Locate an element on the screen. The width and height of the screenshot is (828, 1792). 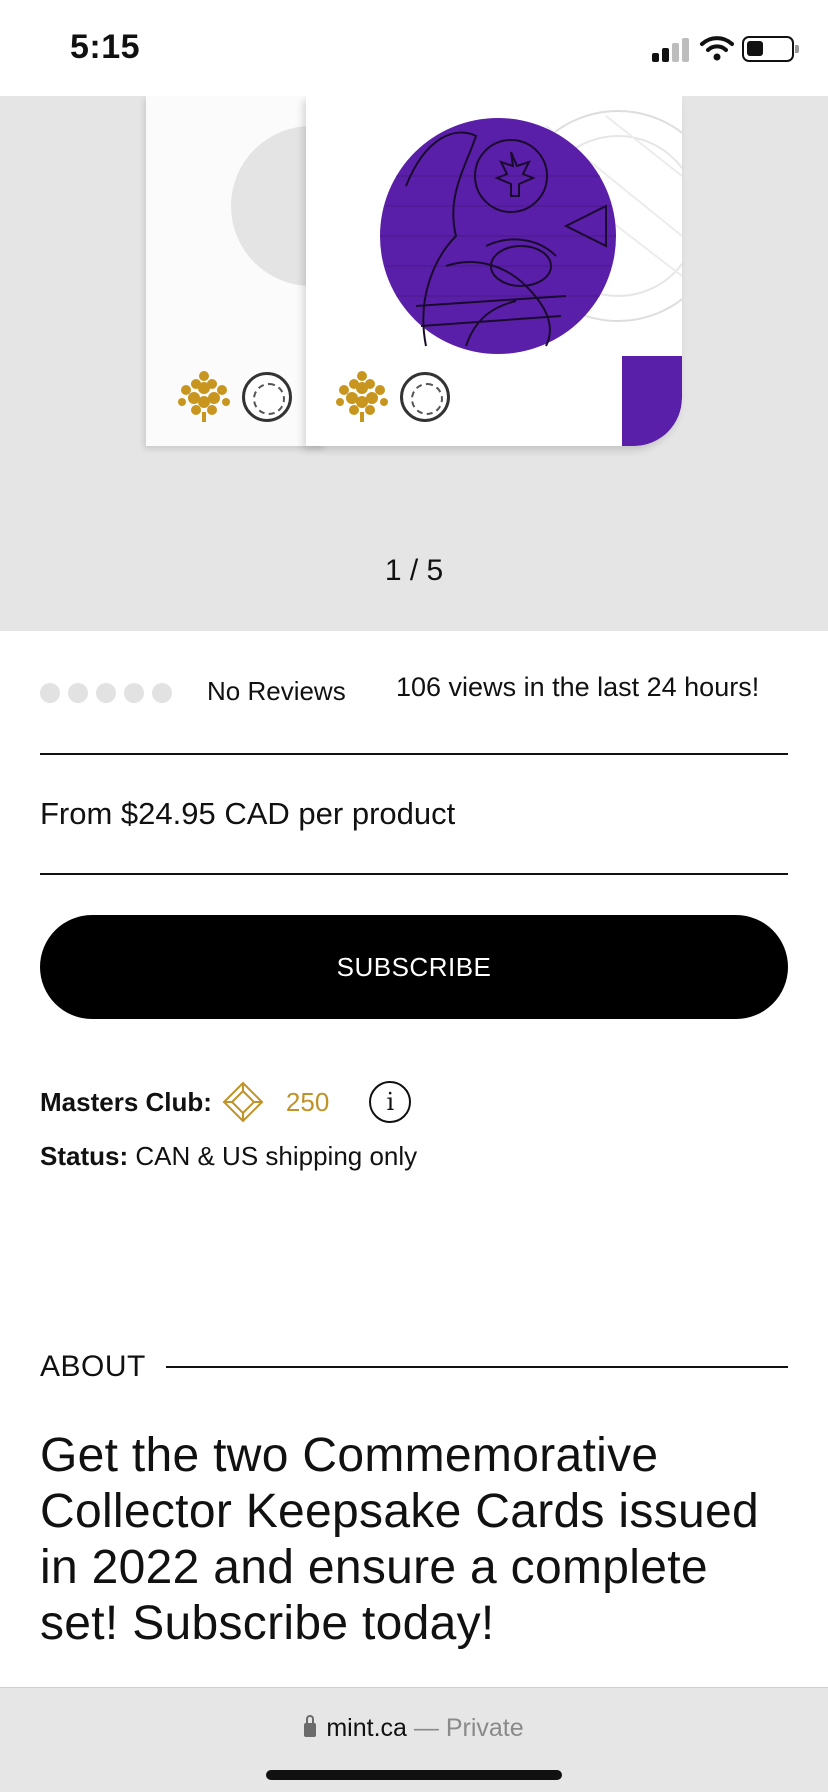
star-rating is located at coordinates (110, 693).